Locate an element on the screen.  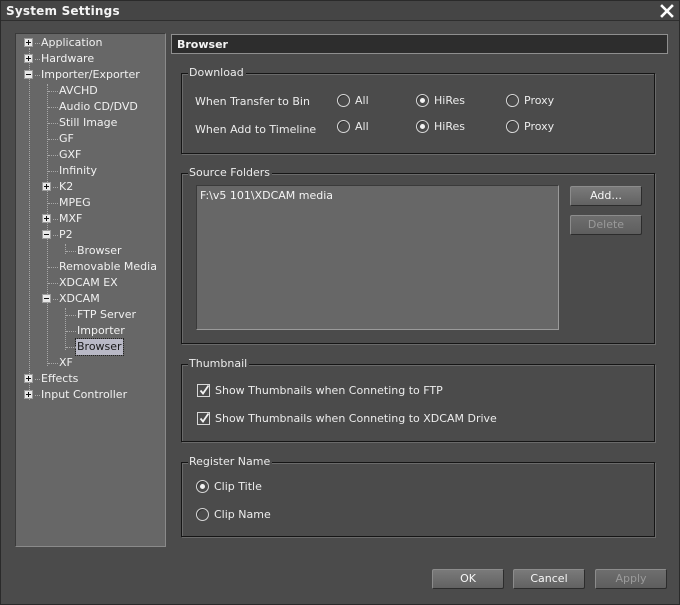
transfer-to-bin-hires-radio: HiRes is located at coordinates (440, 100).